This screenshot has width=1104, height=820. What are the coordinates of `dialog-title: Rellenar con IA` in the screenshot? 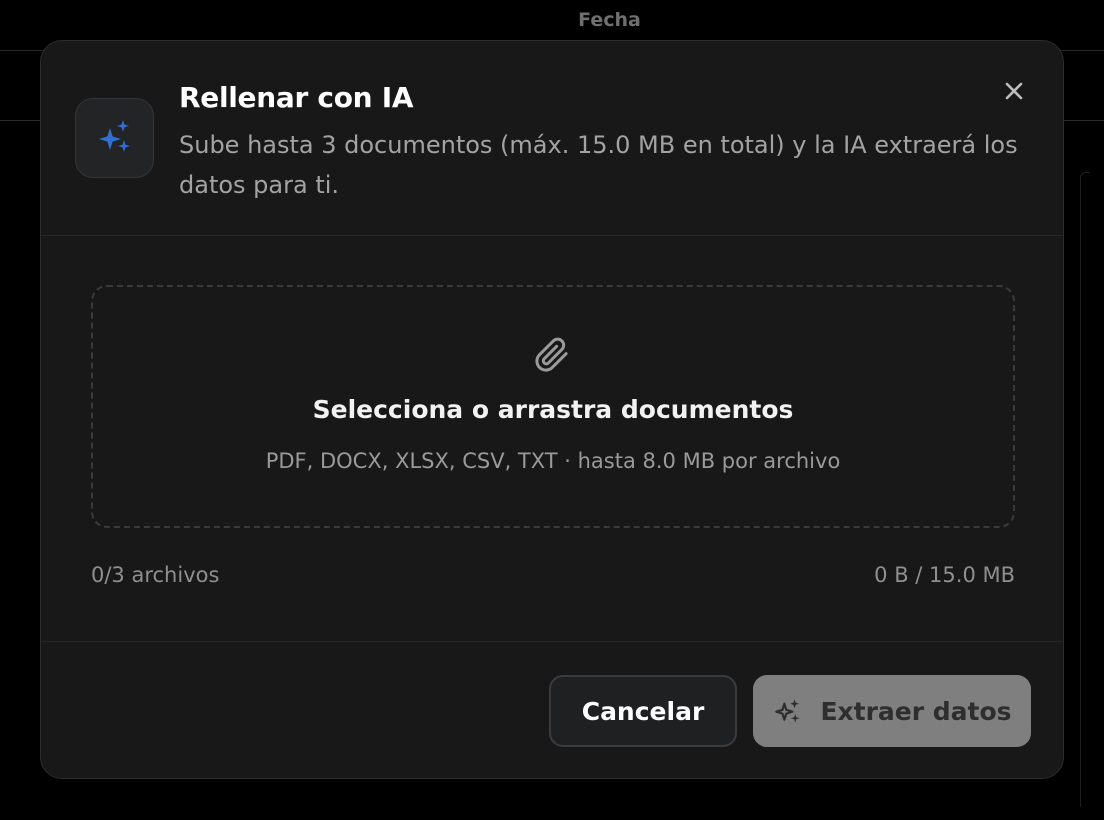 It's located at (296, 97).